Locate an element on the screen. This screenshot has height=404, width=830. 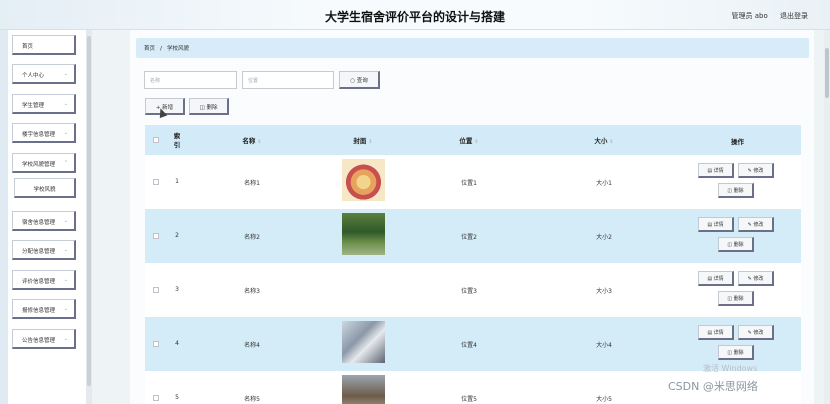
sidebar-item-repair-management: 报修信息管理 ⌄ is located at coordinates (44, 309).